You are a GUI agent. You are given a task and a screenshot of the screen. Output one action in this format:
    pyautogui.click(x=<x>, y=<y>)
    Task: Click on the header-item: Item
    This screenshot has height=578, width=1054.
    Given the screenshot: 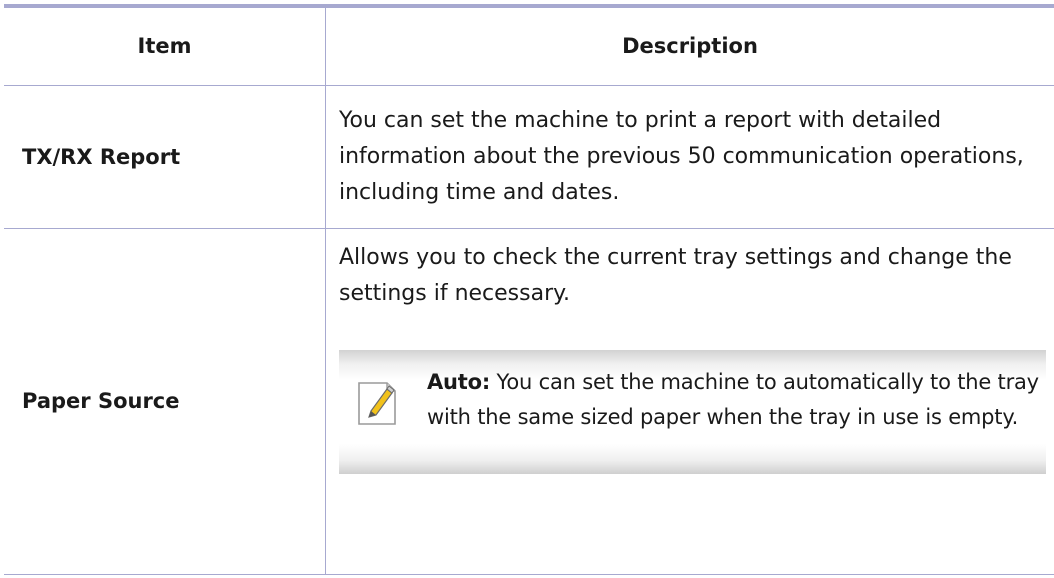 What is the action you would take?
    pyautogui.click(x=165, y=46)
    